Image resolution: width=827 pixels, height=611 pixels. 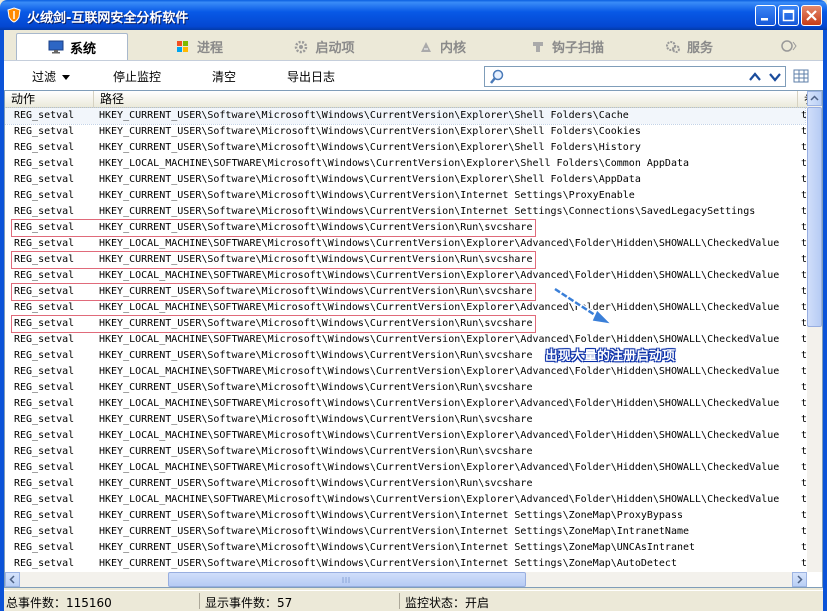 What do you see at coordinates (801, 76) in the screenshot?
I see `grid-view-icon` at bounding box center [801, 76].